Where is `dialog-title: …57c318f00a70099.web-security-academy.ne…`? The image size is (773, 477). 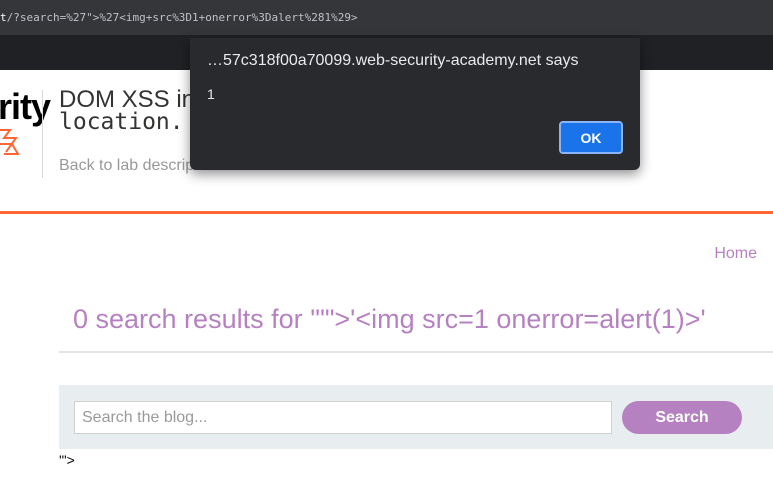
dialog-title: …57c318f00a70099.web-security-academy.ne… is located at coordinates (393, 60).